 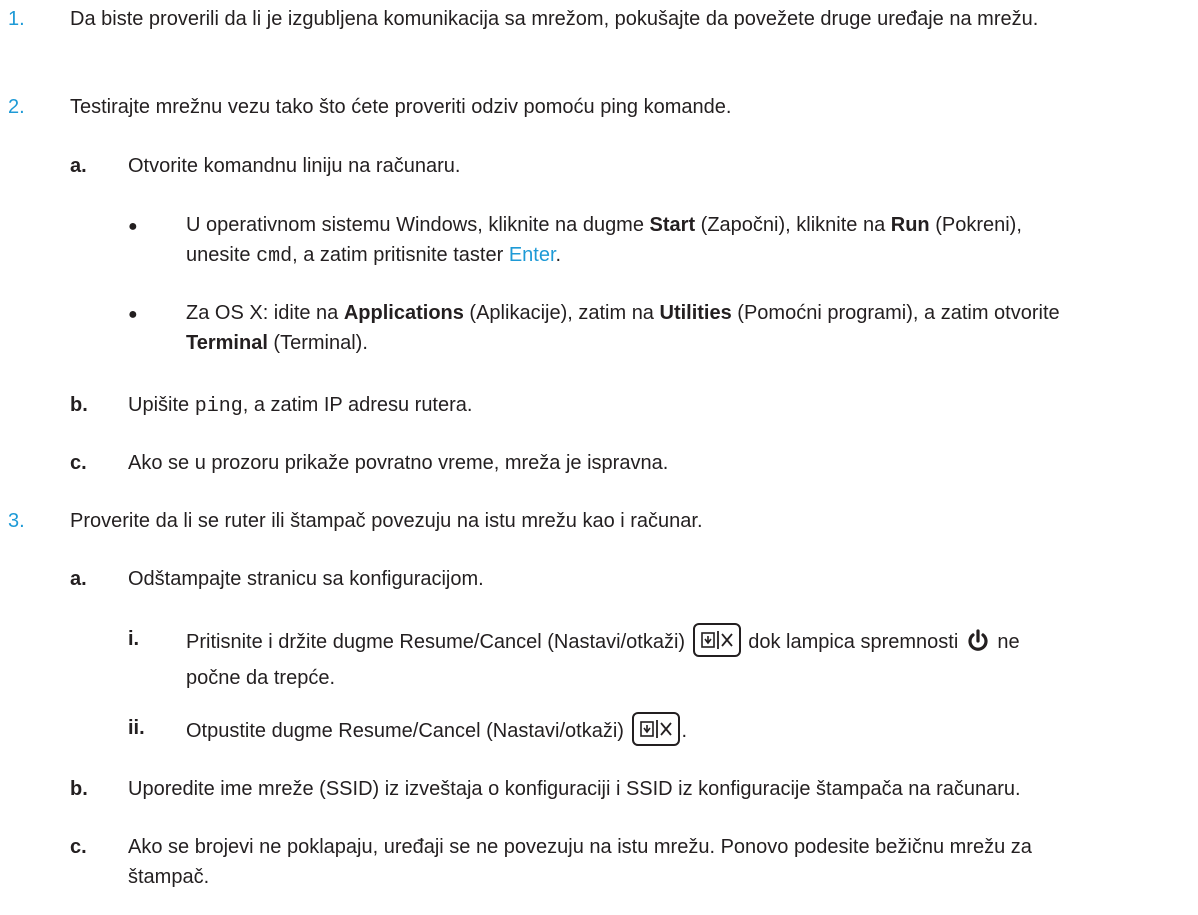 I want to click on roman-text-part: ne, so click(x=1008, y=642).